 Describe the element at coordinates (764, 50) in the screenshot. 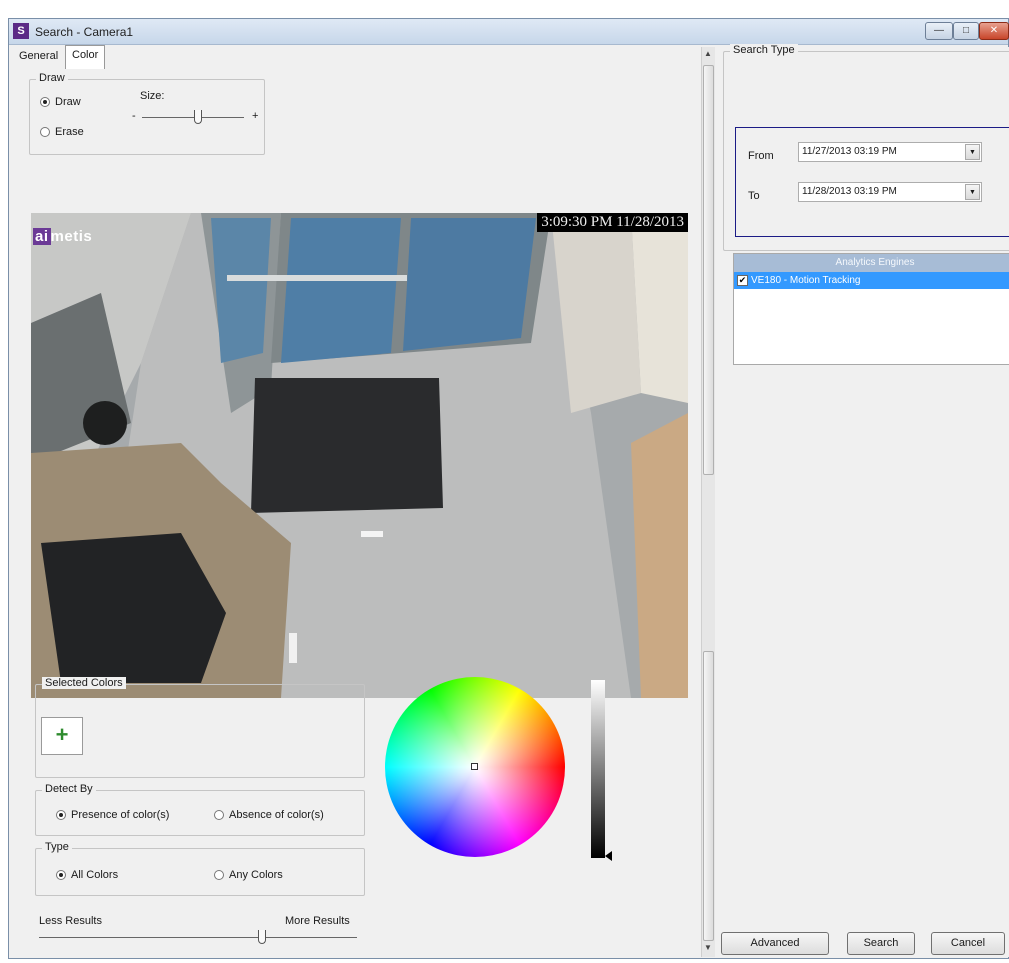

I see `search-type-label: Search Type` at that location.